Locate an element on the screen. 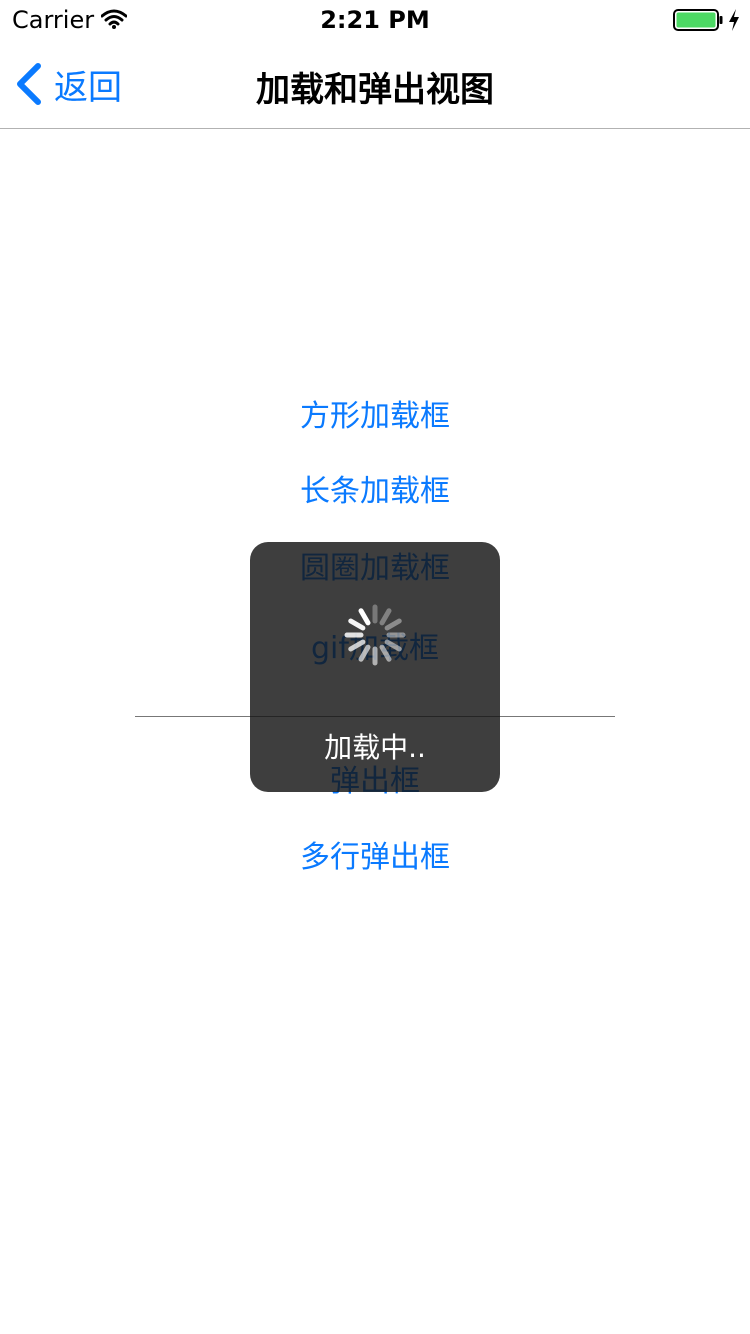  navigation-bar: 返回 加载和弹出视图 is located at coordinates (375, 84).